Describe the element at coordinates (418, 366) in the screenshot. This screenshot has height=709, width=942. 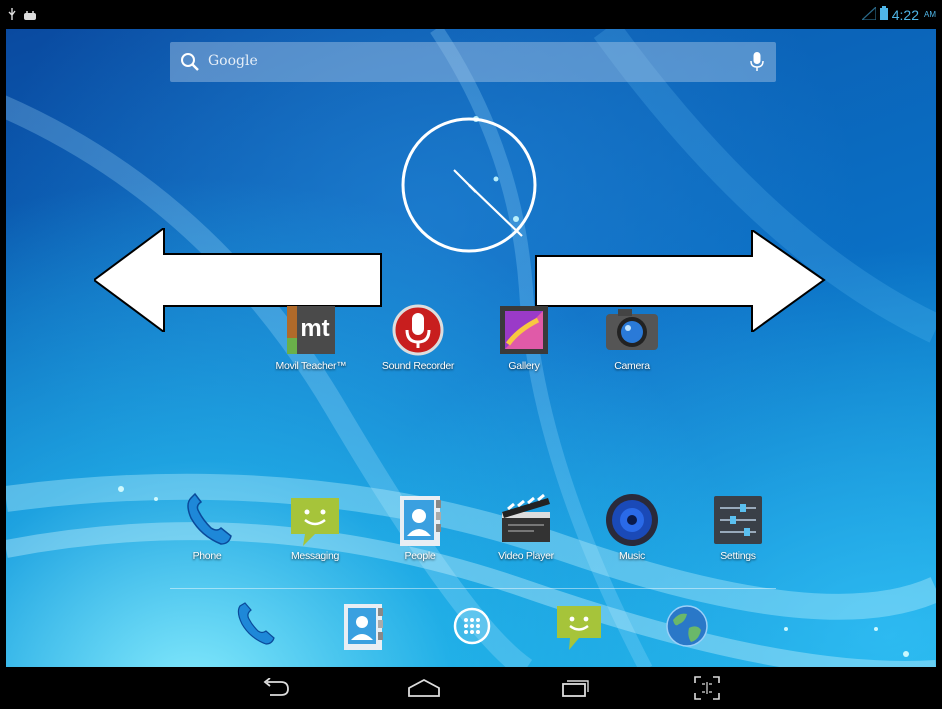
I see `app-label: Sound Recorder` at that location.